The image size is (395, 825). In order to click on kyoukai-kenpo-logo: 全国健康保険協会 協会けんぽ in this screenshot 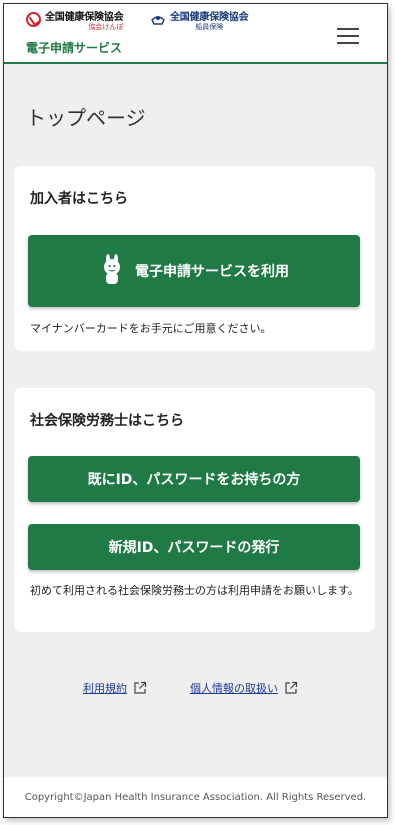, I will do `click(75, 21)`.